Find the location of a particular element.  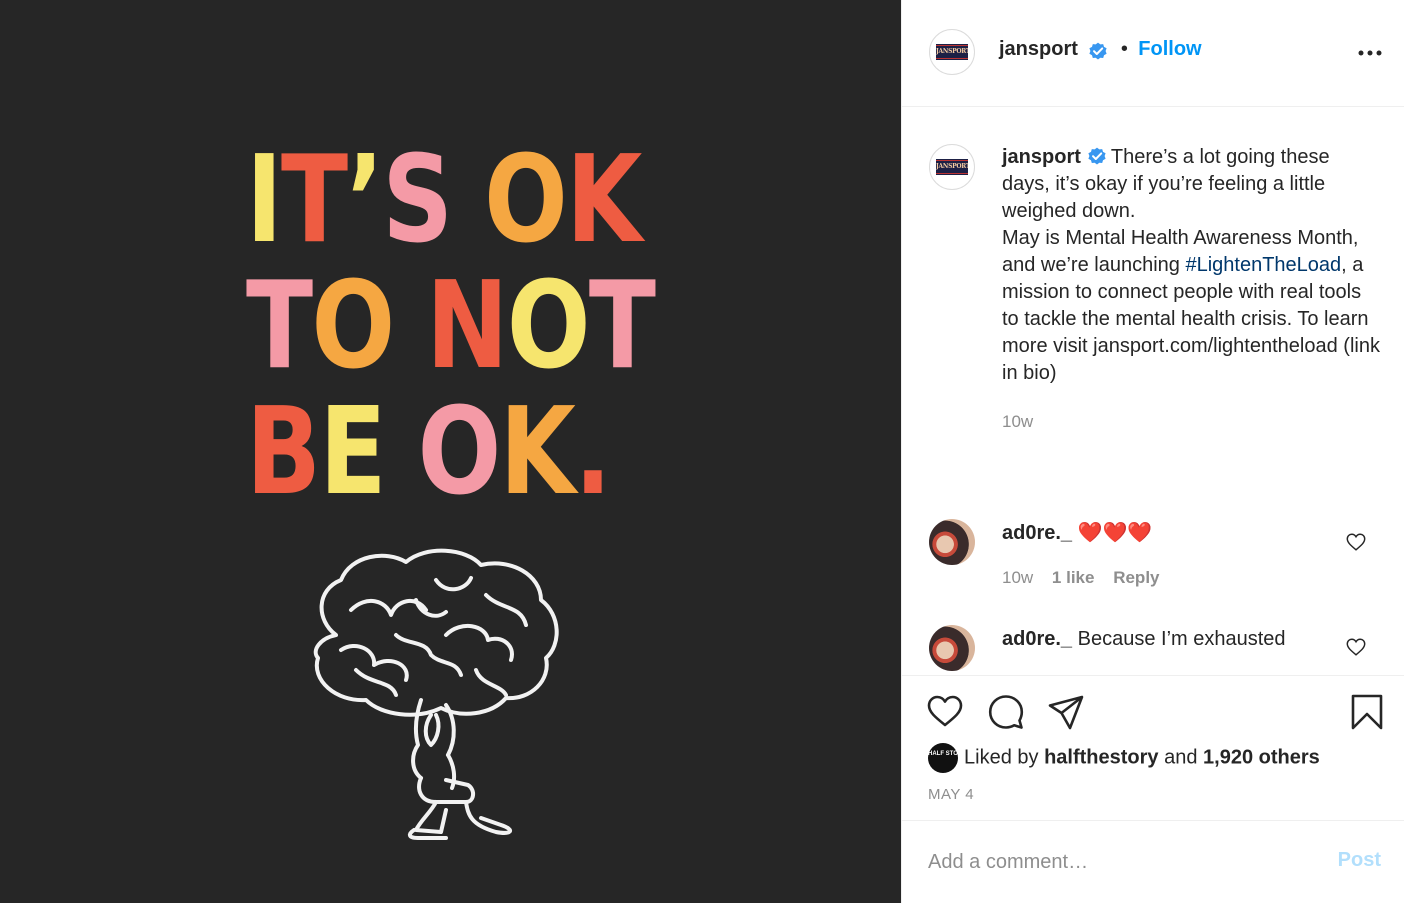

post-image-headline: IT’S OK TO NOT BE OK. is located at coordinates (456, 327).